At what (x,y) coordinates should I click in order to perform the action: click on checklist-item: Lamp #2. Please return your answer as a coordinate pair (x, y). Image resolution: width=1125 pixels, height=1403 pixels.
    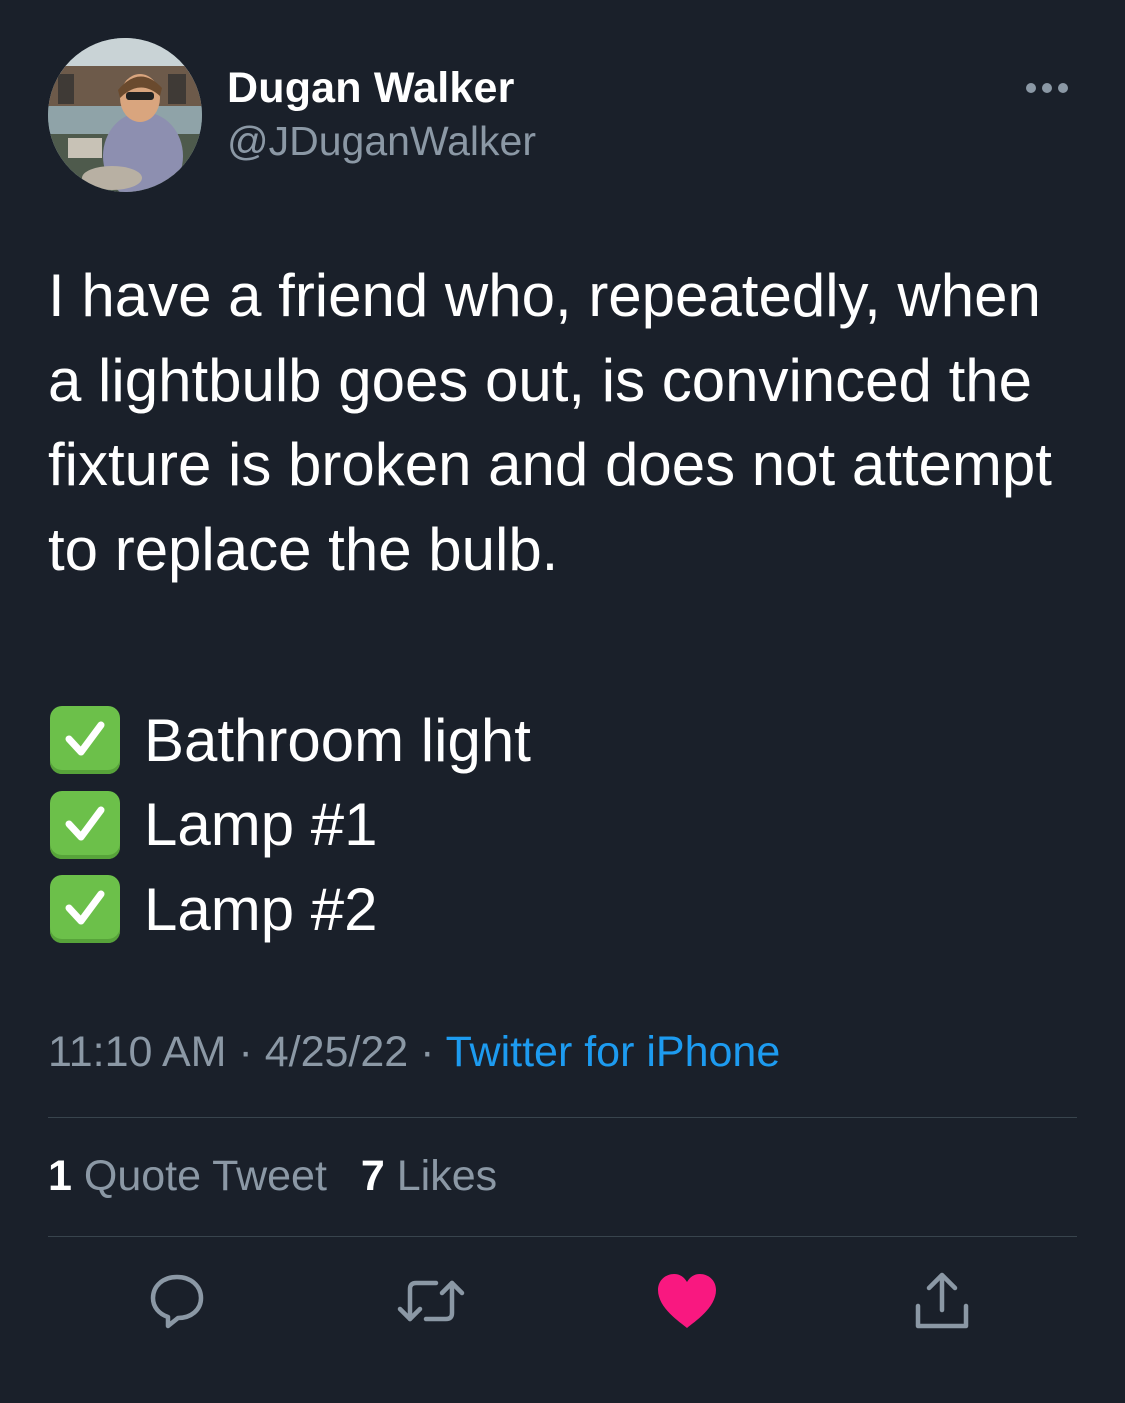
    Looking at the image, I should click on (550, 909).